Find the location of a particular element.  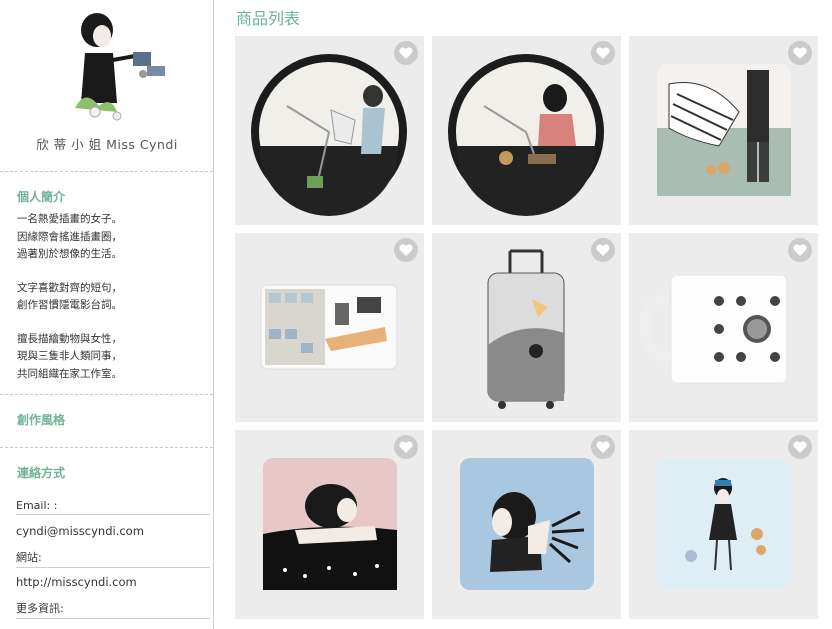

bio-paragraph: 一名熱愛插畫的女子。 因緣際會搖進插畫圈， 過著別於想像的生活。 is located at coordinates (69, 236).